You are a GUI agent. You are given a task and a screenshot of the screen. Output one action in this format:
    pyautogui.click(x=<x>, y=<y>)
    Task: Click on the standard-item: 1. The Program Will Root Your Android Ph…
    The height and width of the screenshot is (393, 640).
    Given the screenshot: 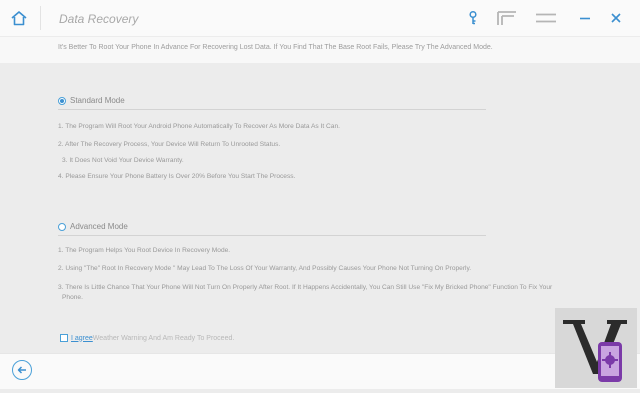 What is the action you would take?
    pyautogui.click(x=199, y=126)
    